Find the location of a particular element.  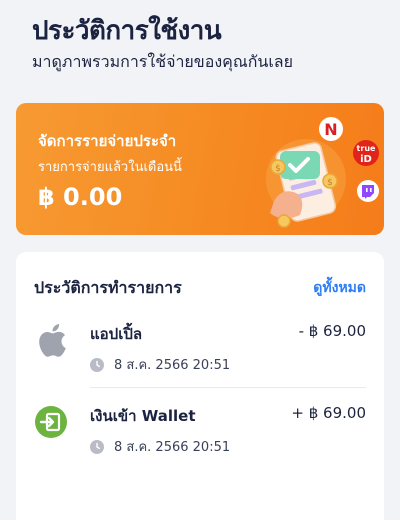

see-all-link: ดูทั้งหมด is located at coordinates (339, 288).